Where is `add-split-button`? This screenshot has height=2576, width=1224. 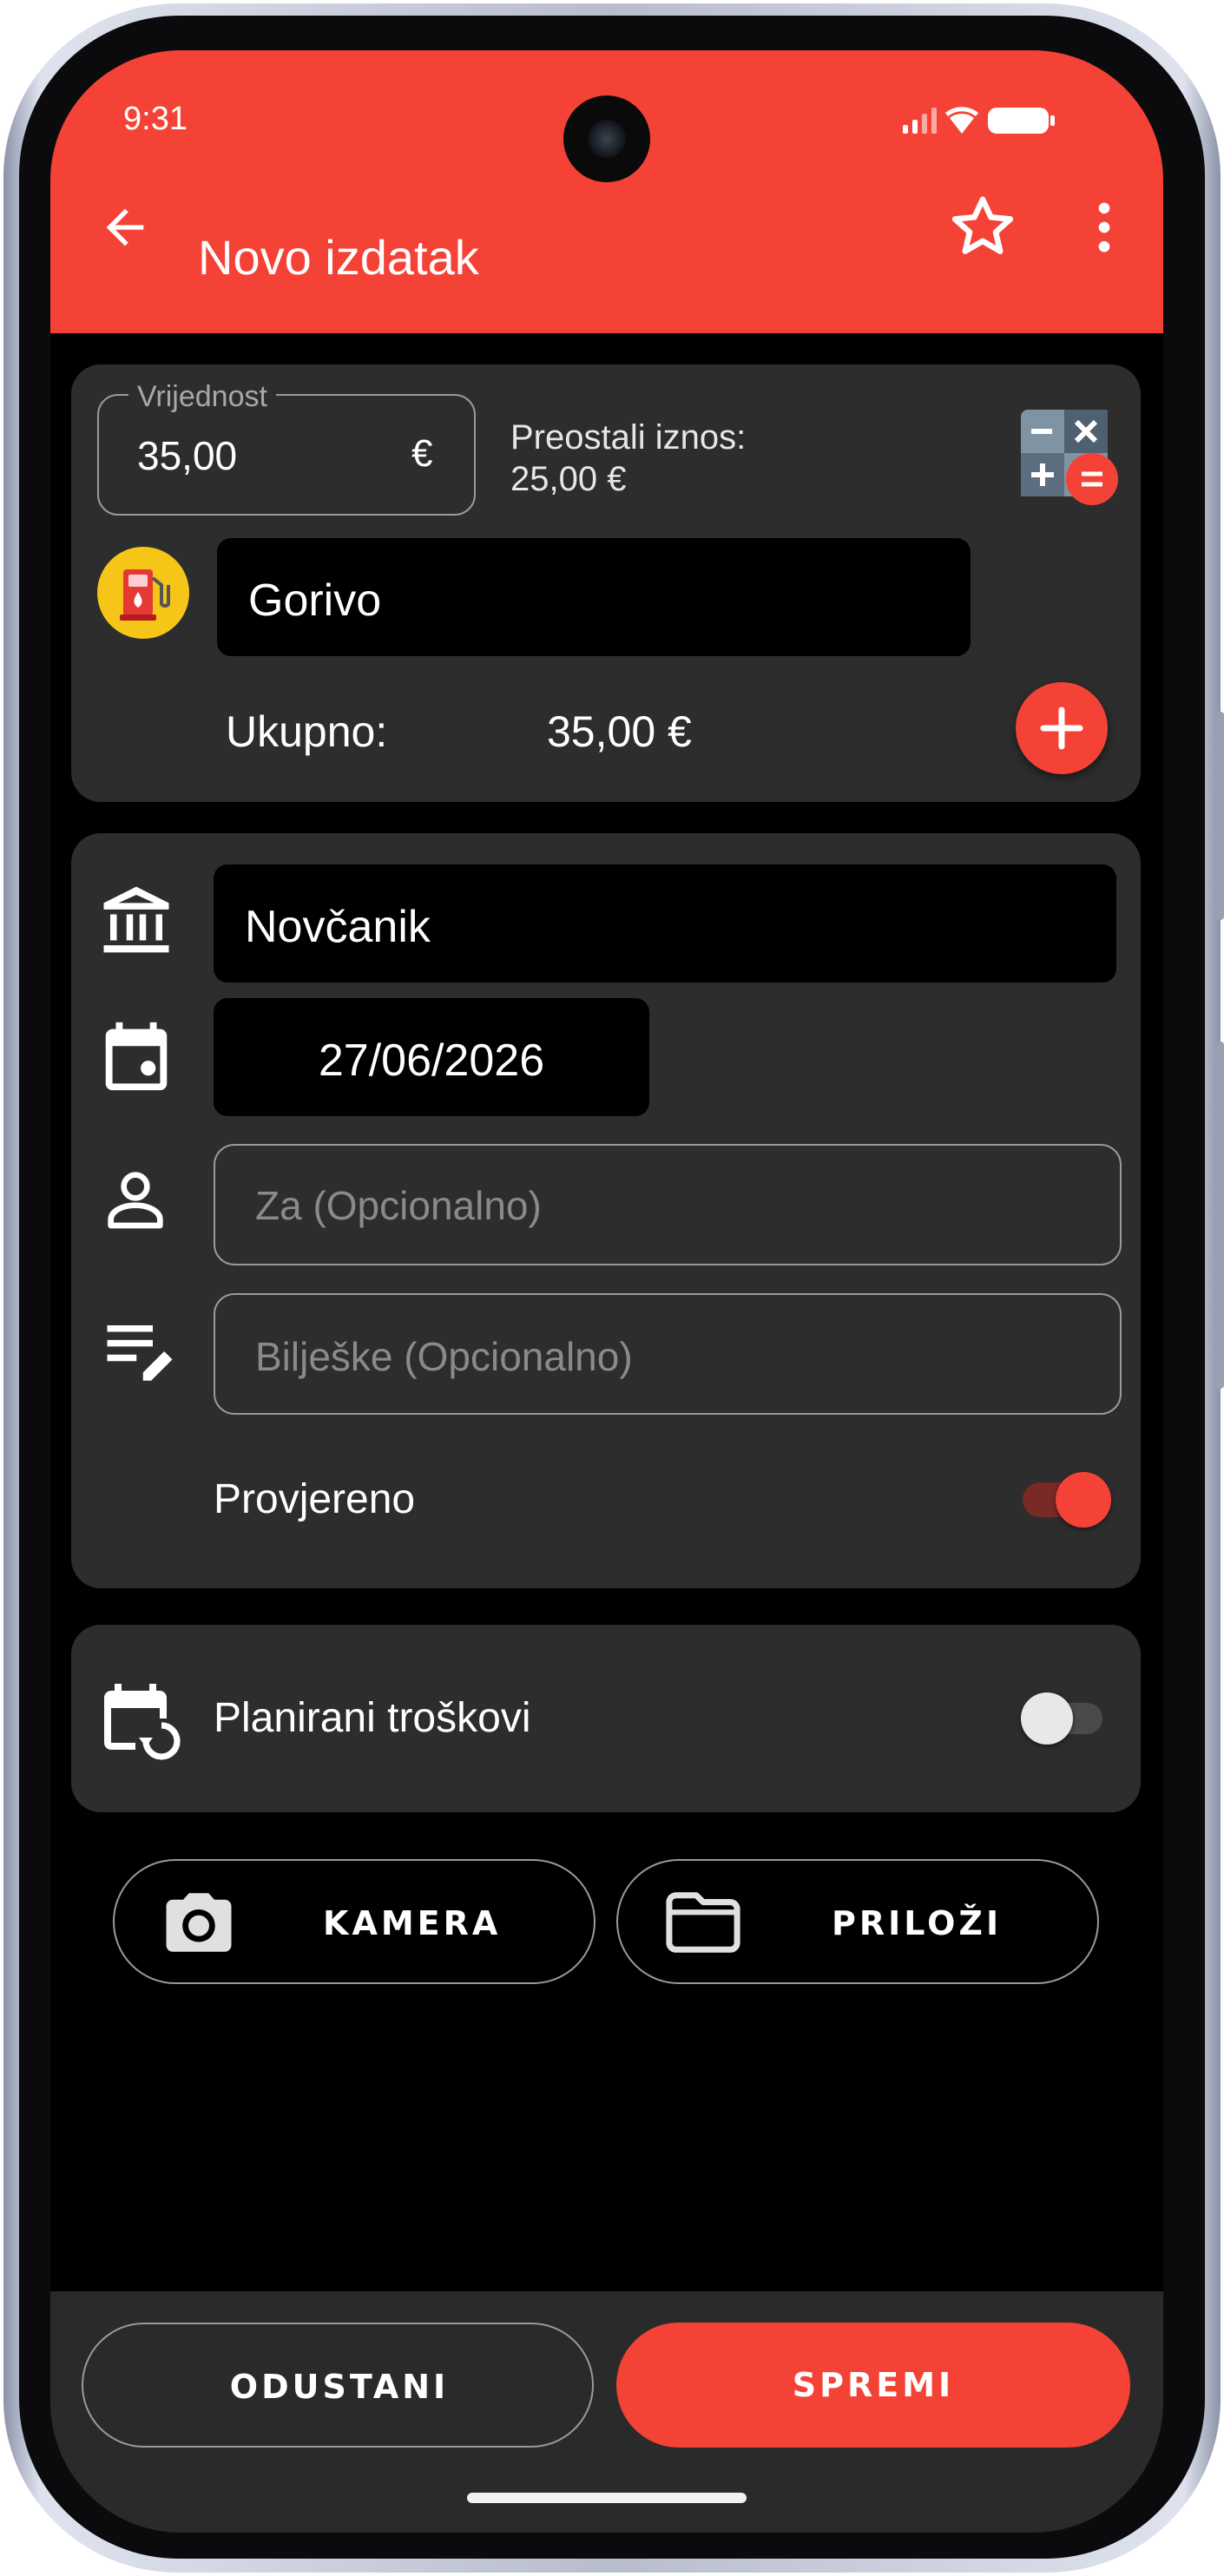 add-split-button is located at coordinates (1062, 728).